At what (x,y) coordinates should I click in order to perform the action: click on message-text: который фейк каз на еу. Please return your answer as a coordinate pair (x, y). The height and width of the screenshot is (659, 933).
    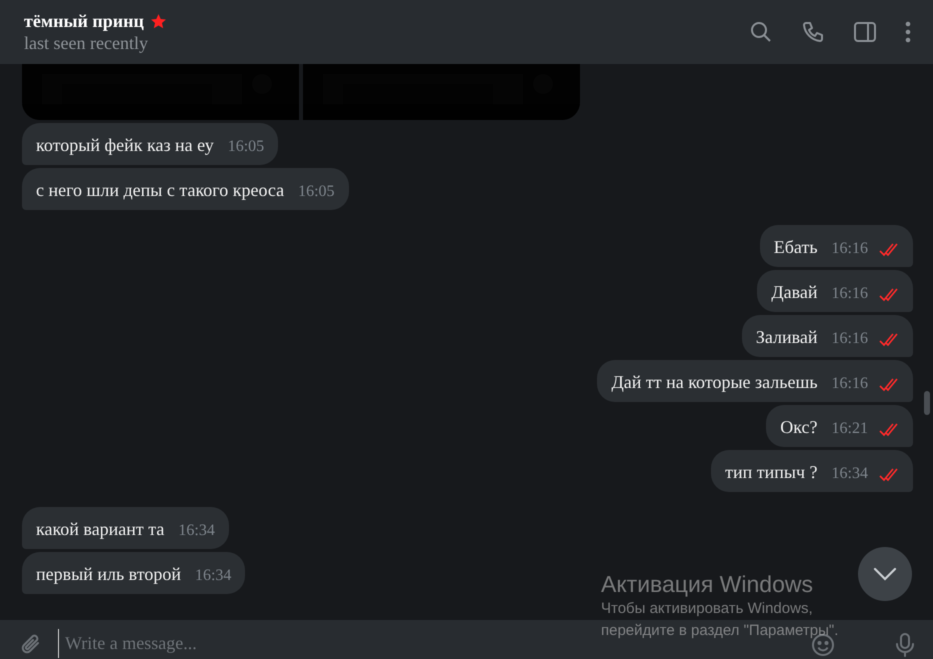
    Looking at the image, I should click on (125, 145).